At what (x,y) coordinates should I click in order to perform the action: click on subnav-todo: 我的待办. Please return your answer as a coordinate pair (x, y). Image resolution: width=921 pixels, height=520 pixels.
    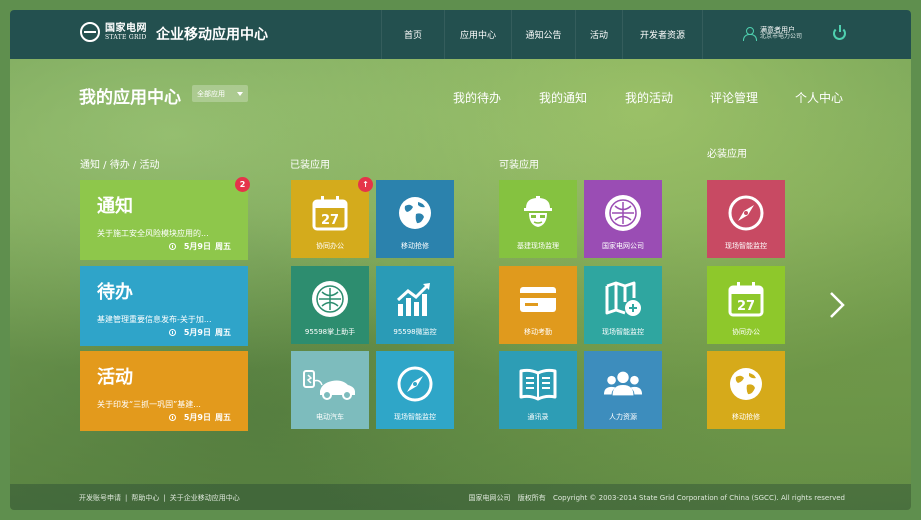
    Looking at the image, I should click on (477, 97).